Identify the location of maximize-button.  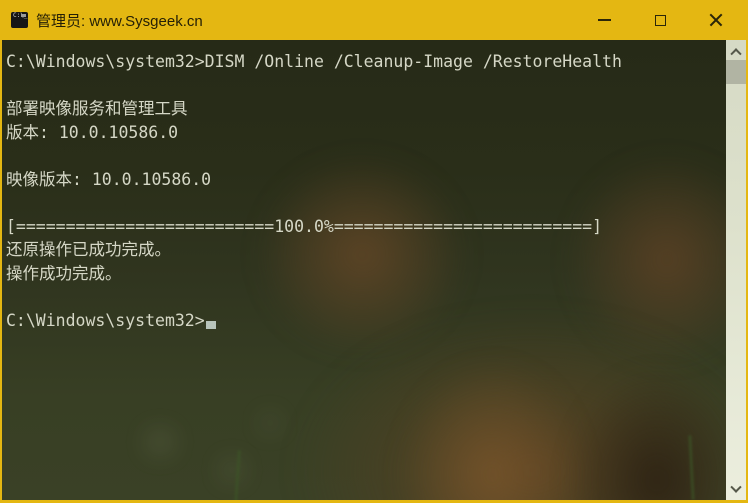
(660, 20).